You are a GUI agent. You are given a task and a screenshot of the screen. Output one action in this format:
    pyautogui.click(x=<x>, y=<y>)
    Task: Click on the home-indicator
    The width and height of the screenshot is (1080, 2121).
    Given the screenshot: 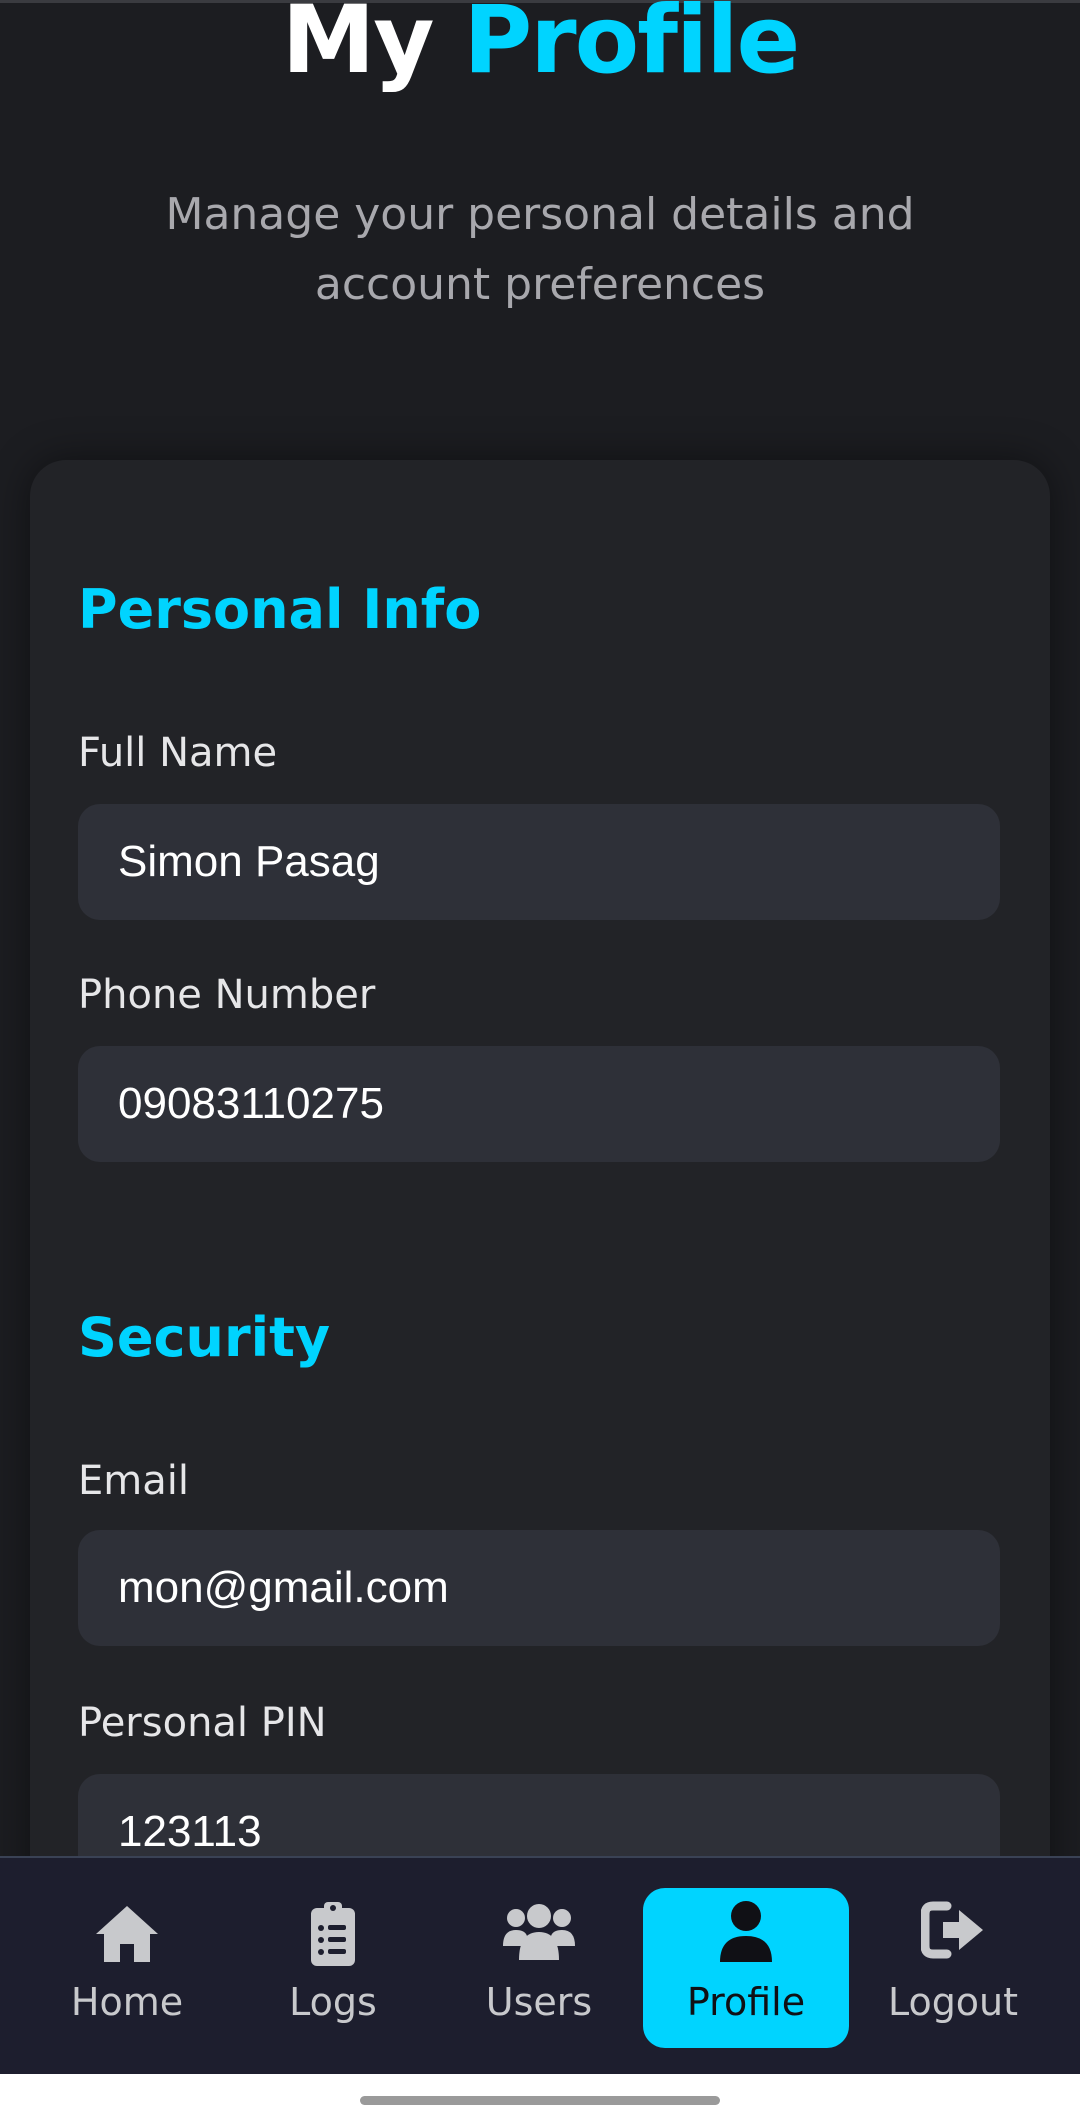 What is the action you would take?
    pyautogui.click(x=540, y=2100)
    